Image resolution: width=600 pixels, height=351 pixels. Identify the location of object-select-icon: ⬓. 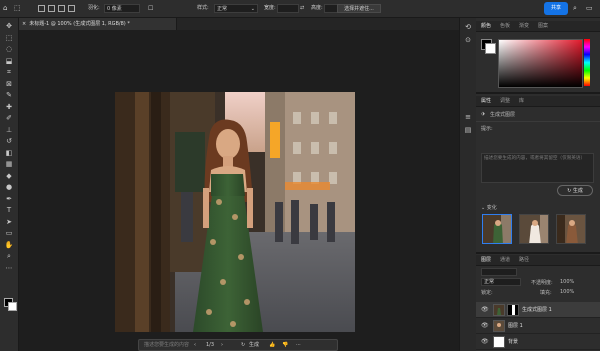
(9, 61).